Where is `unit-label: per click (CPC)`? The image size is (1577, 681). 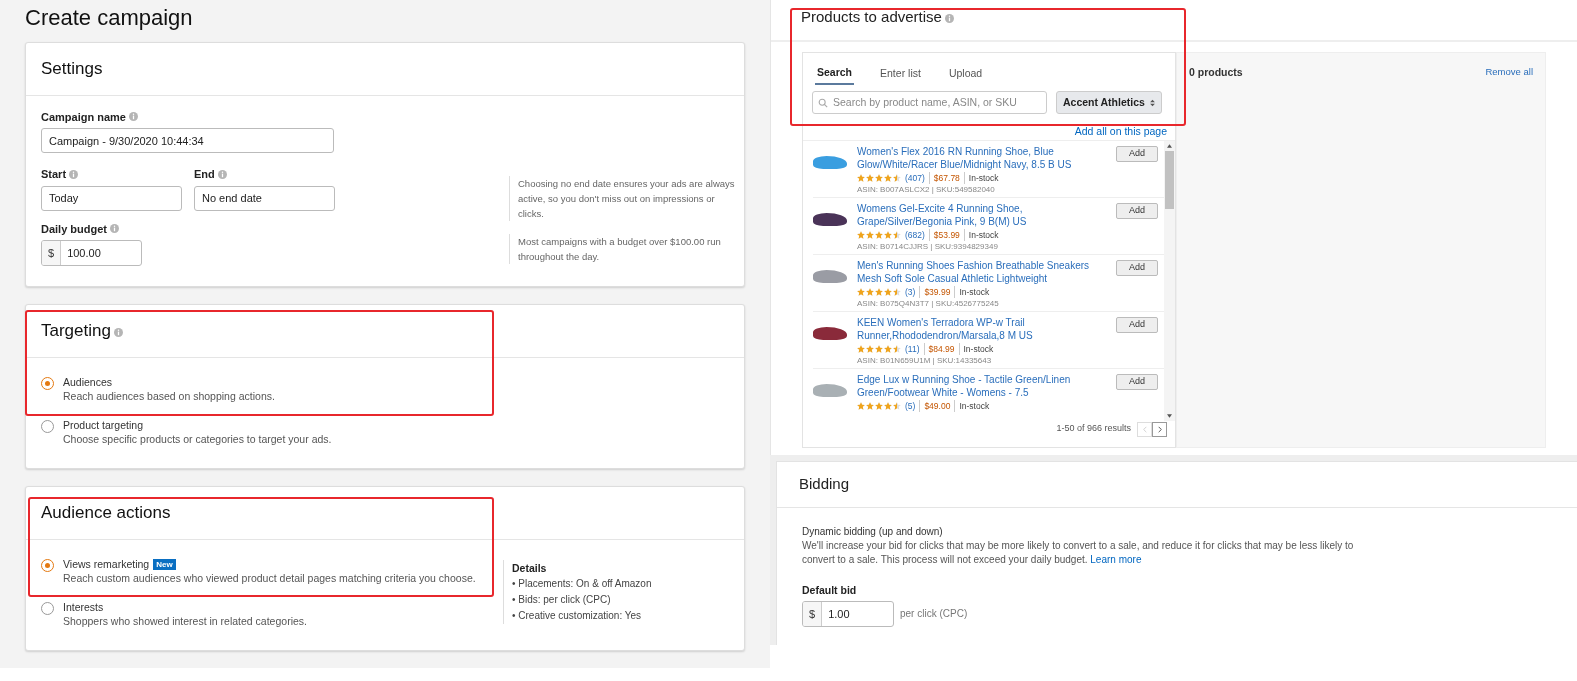 unit-label: per click (CPC) is located at coordinates (934, 614).